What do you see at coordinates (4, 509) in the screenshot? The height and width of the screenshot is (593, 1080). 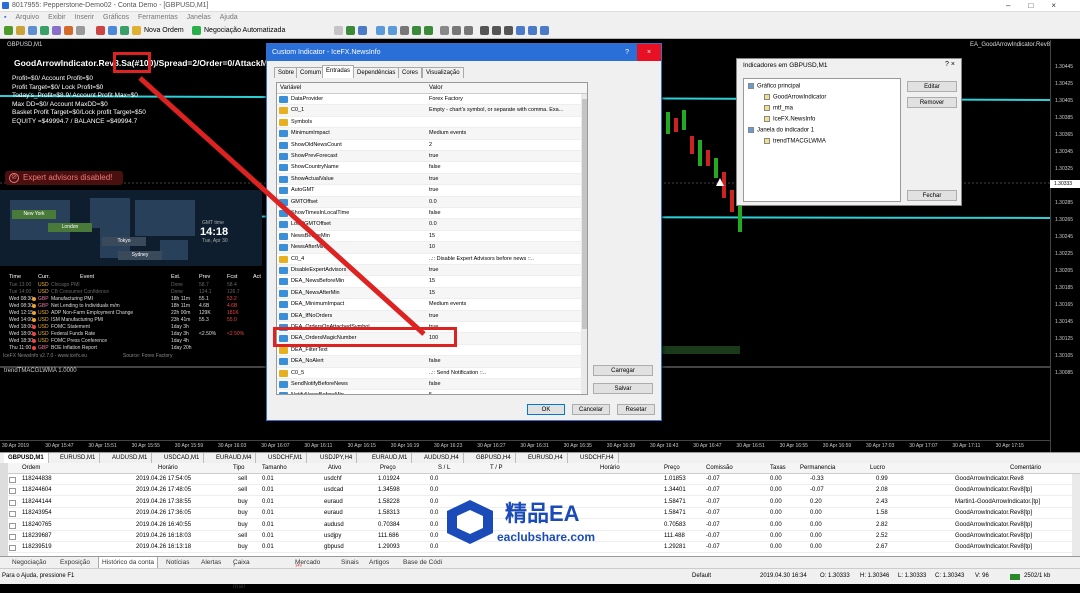 I see `terminal-side-handle` at bounding box center [4, 509].